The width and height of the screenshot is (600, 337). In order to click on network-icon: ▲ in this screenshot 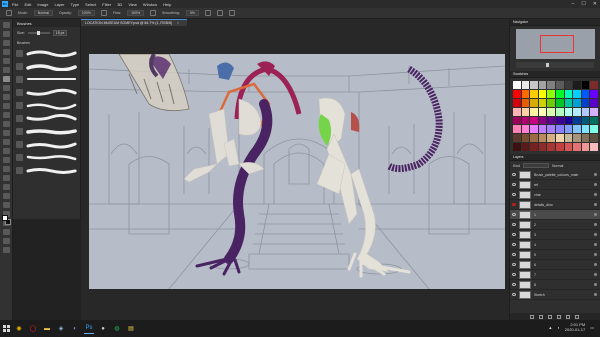, I will do `click(550, 327)`.